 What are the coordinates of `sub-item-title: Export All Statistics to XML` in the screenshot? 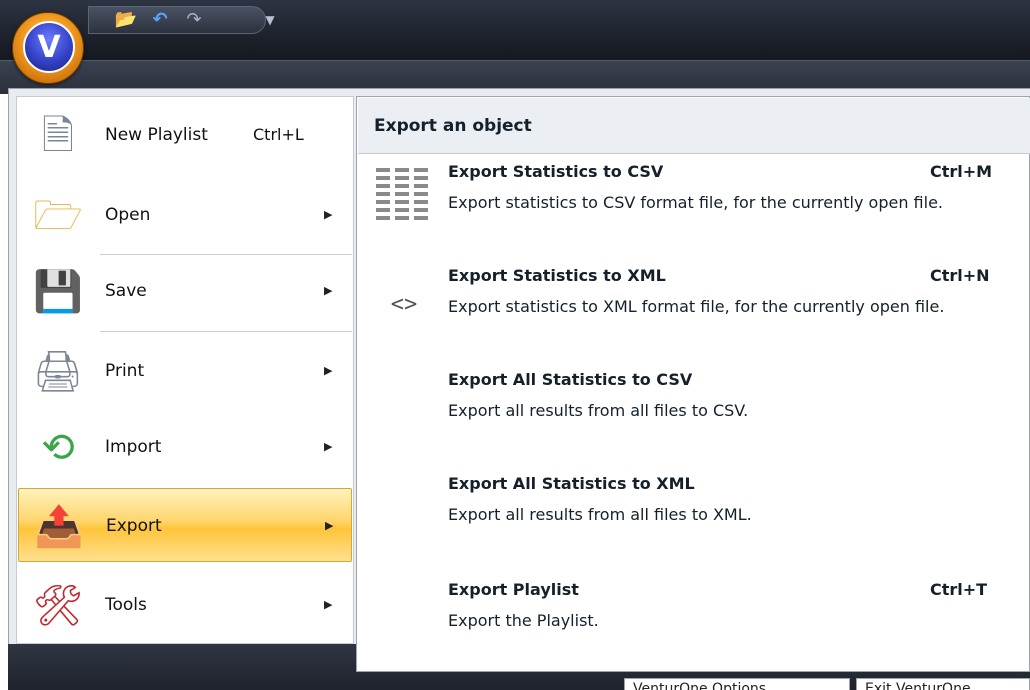 It's located at (571, 483).